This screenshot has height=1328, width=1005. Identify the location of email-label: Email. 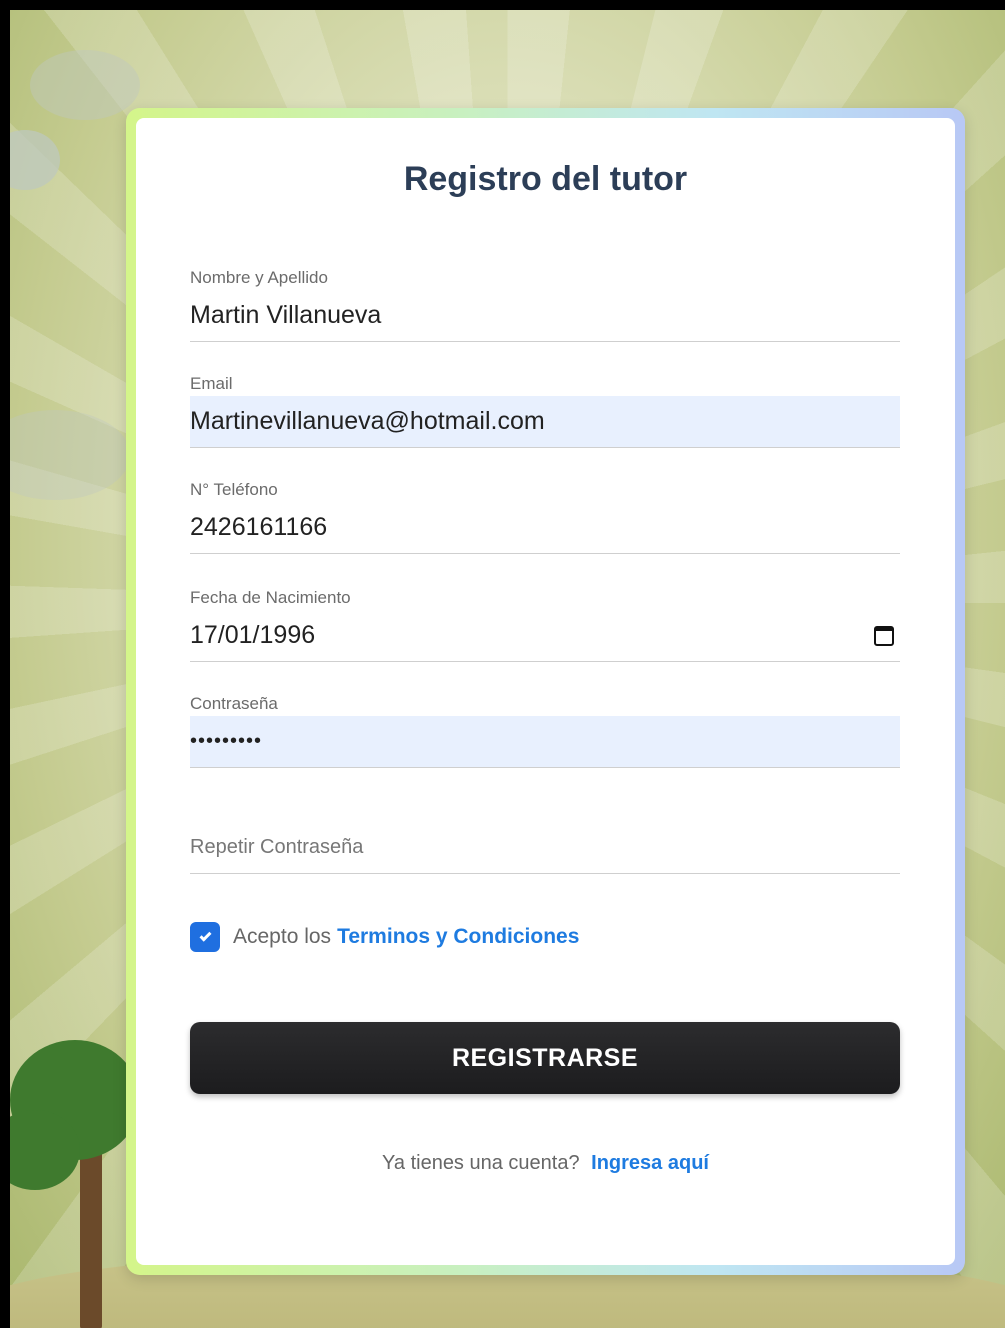
(211, 383).